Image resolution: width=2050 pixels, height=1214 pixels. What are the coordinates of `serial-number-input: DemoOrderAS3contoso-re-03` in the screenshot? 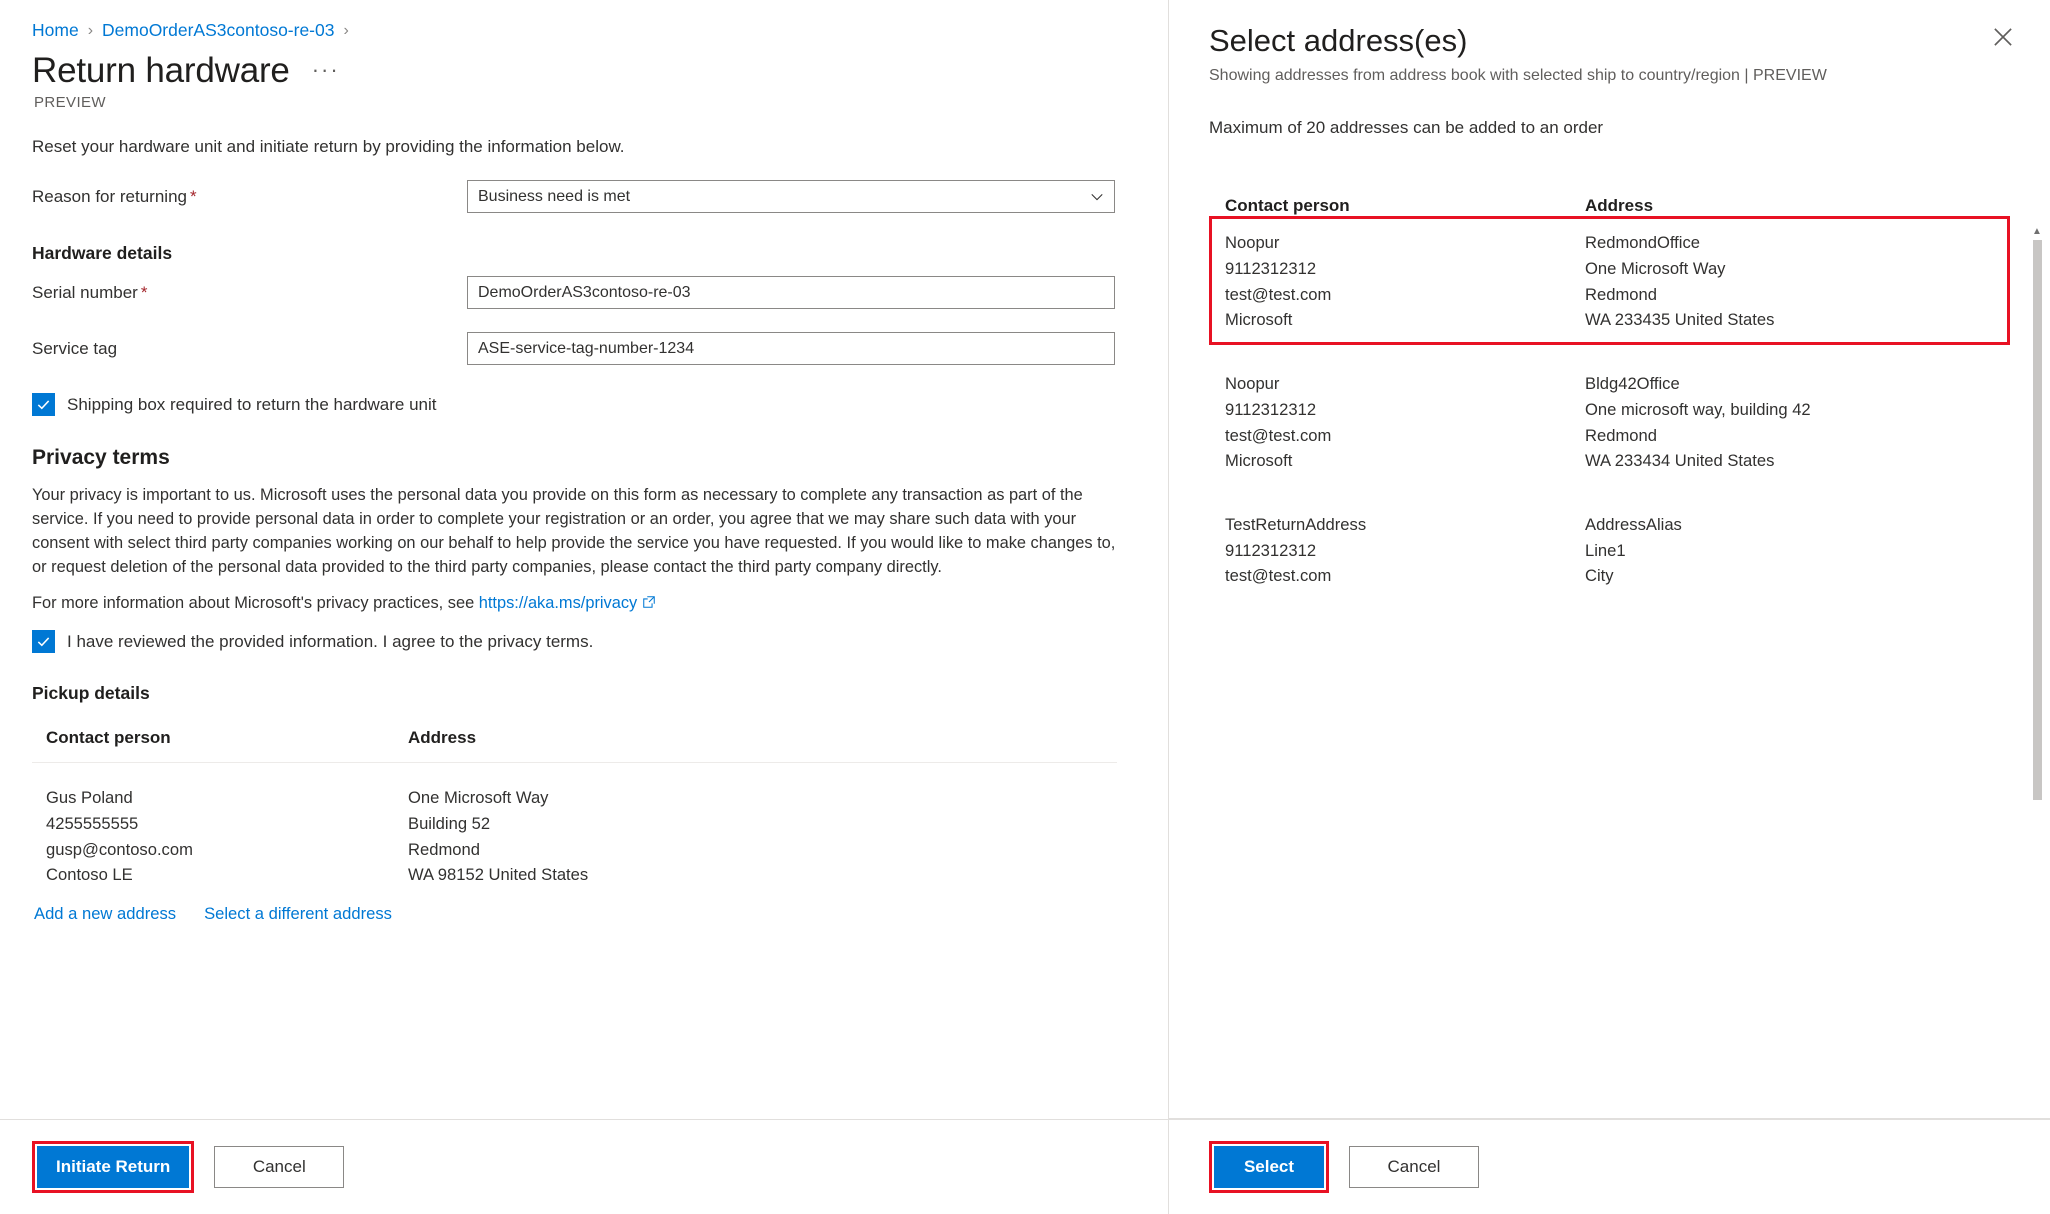 It's located at (791, 293).